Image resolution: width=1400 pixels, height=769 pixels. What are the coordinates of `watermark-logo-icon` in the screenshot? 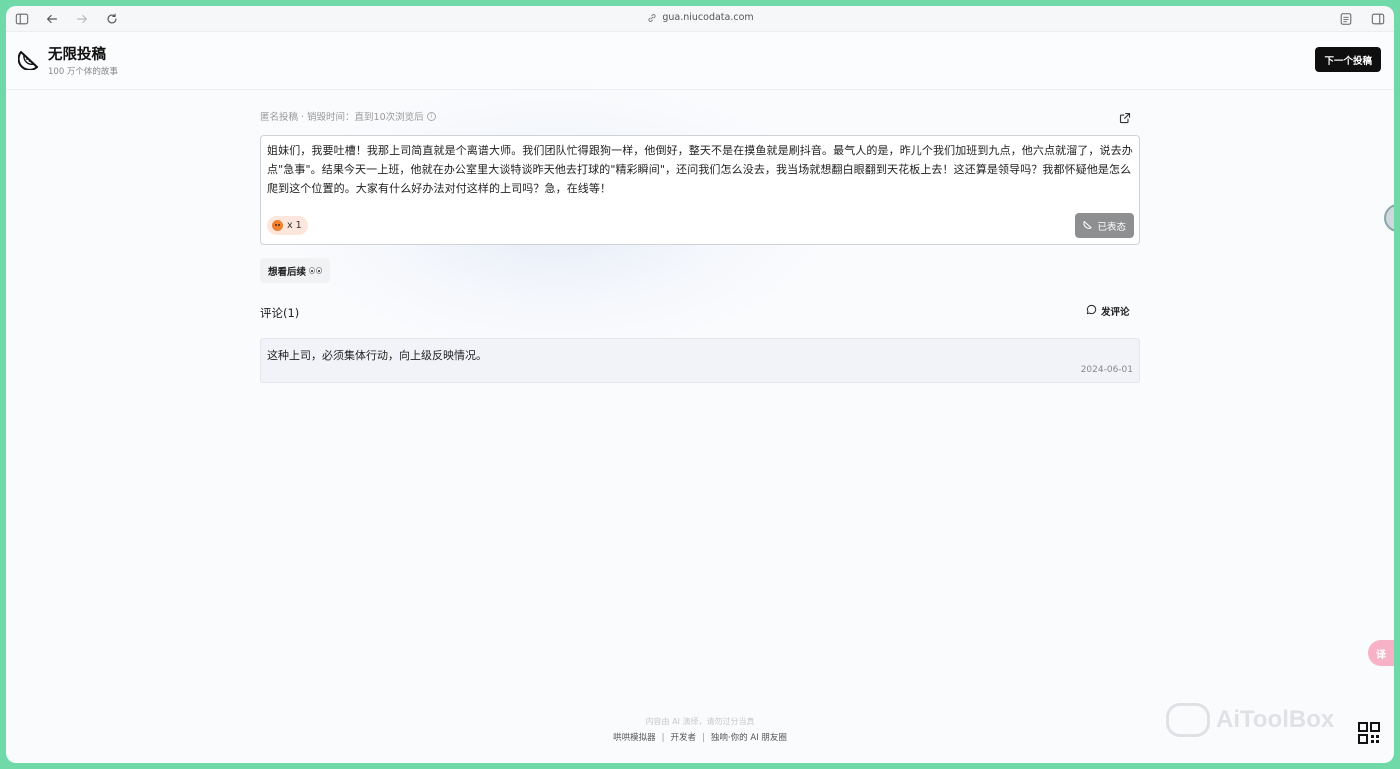 It's located at (1188, 720).